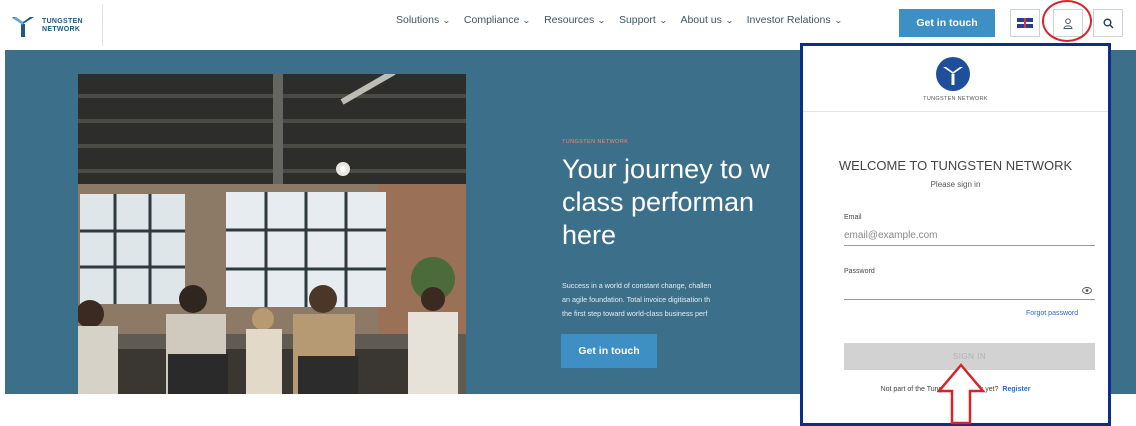  I want to click on password-label: Password, so click(859, 271).